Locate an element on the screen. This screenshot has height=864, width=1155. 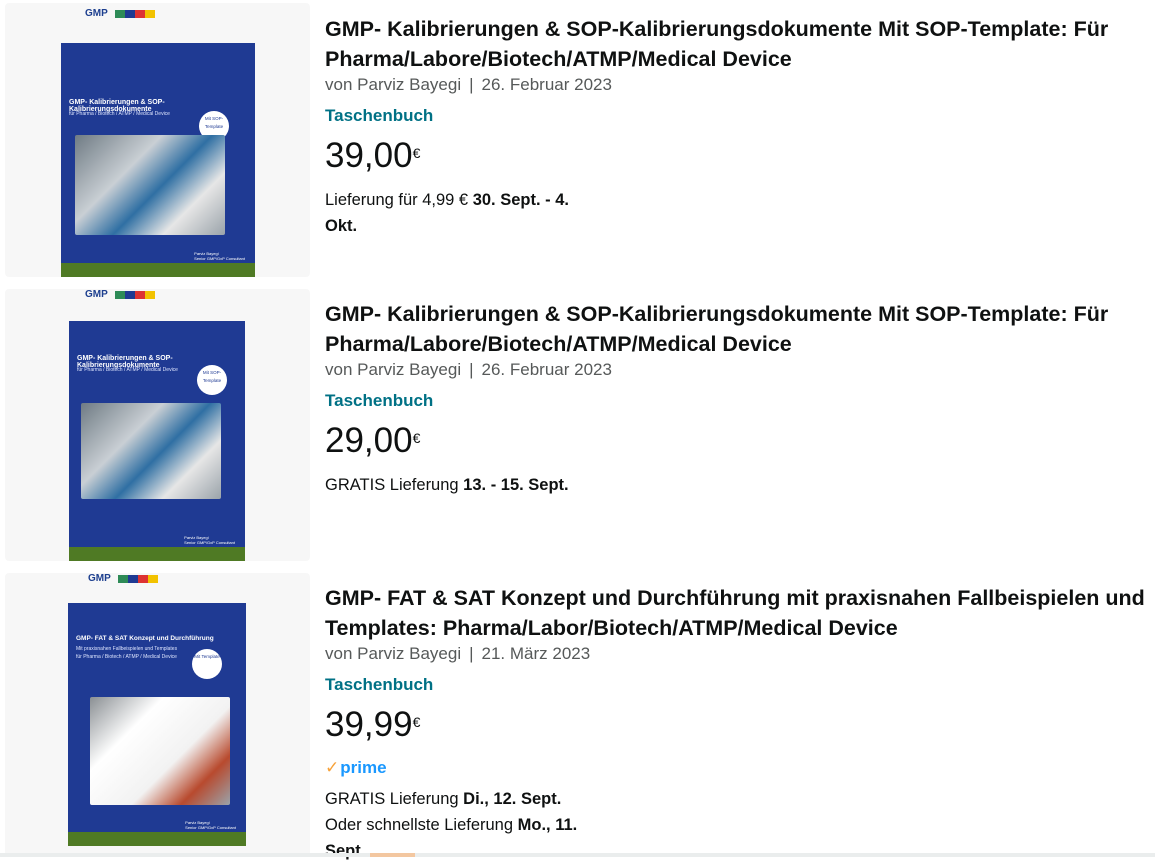
price-whole: 39,00 is located at coordinates (369, 155).